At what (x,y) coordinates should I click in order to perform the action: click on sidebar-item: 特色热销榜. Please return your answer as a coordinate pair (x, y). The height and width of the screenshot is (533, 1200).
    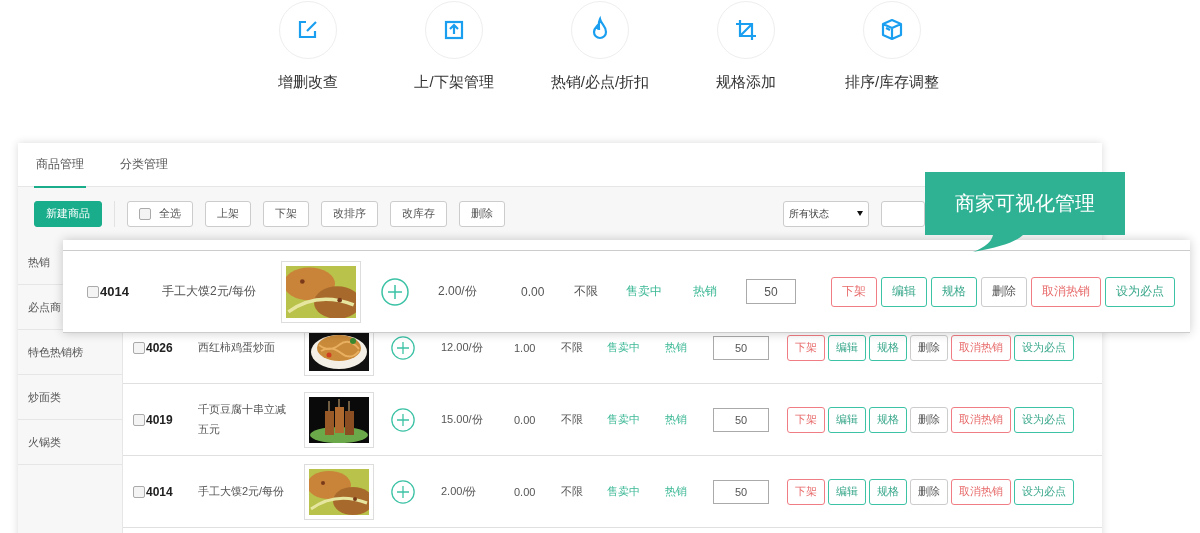
    Looking at the image, I should click on (55, 352).